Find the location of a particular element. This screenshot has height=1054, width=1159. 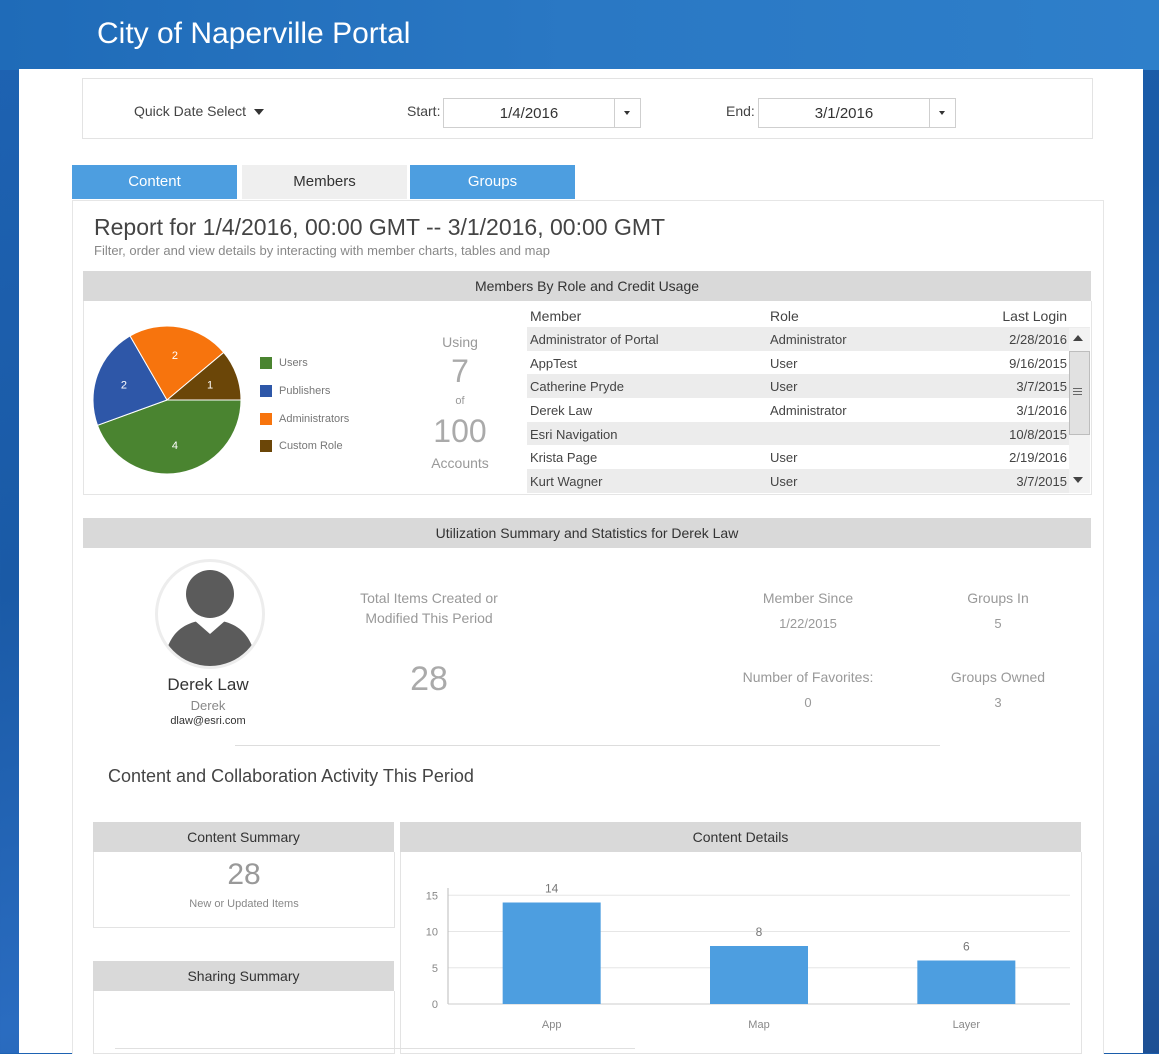

y-tick-label: 10 is located at coordinates (432, 933).